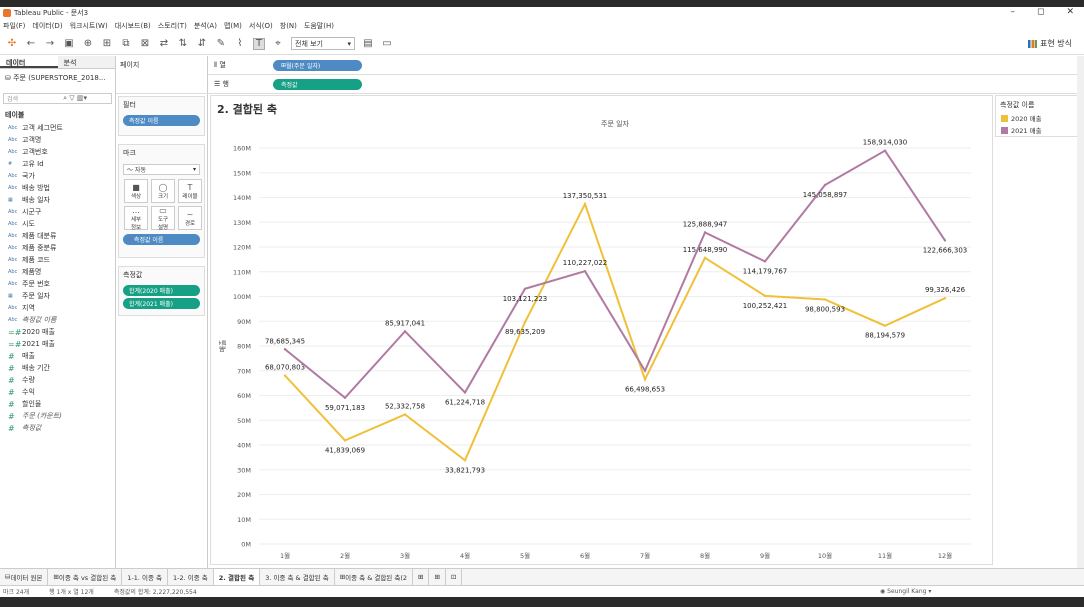 This screenshot has height=607, width=1084. What do you see at coordinates (317, 65) in the screenshot?
I see `columns-pill-month: ⊞ 월(주문 일자)` at bounding box center [317, 65].